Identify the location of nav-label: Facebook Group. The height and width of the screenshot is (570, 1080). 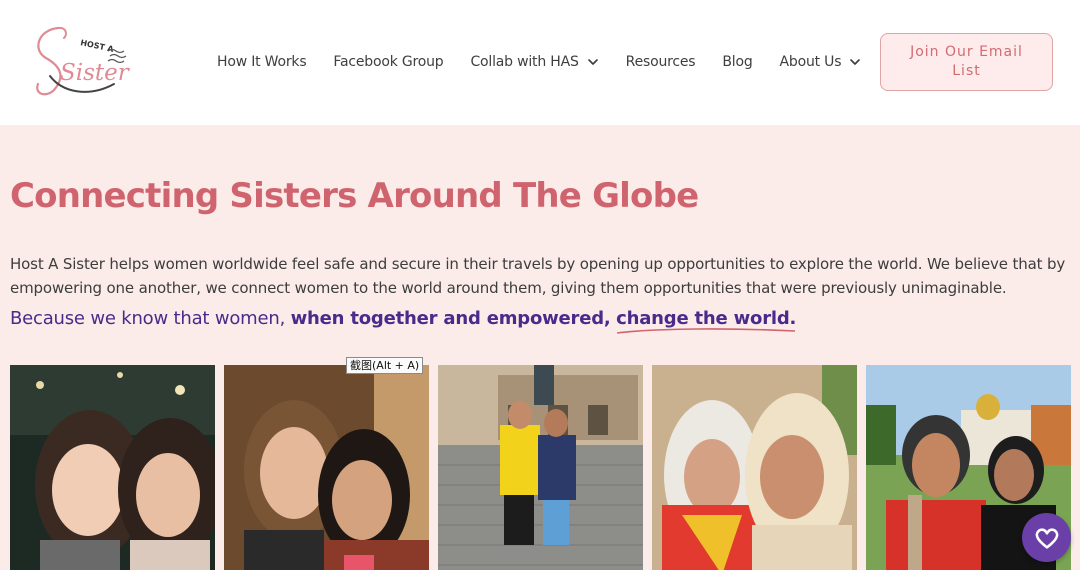
(388, 62).